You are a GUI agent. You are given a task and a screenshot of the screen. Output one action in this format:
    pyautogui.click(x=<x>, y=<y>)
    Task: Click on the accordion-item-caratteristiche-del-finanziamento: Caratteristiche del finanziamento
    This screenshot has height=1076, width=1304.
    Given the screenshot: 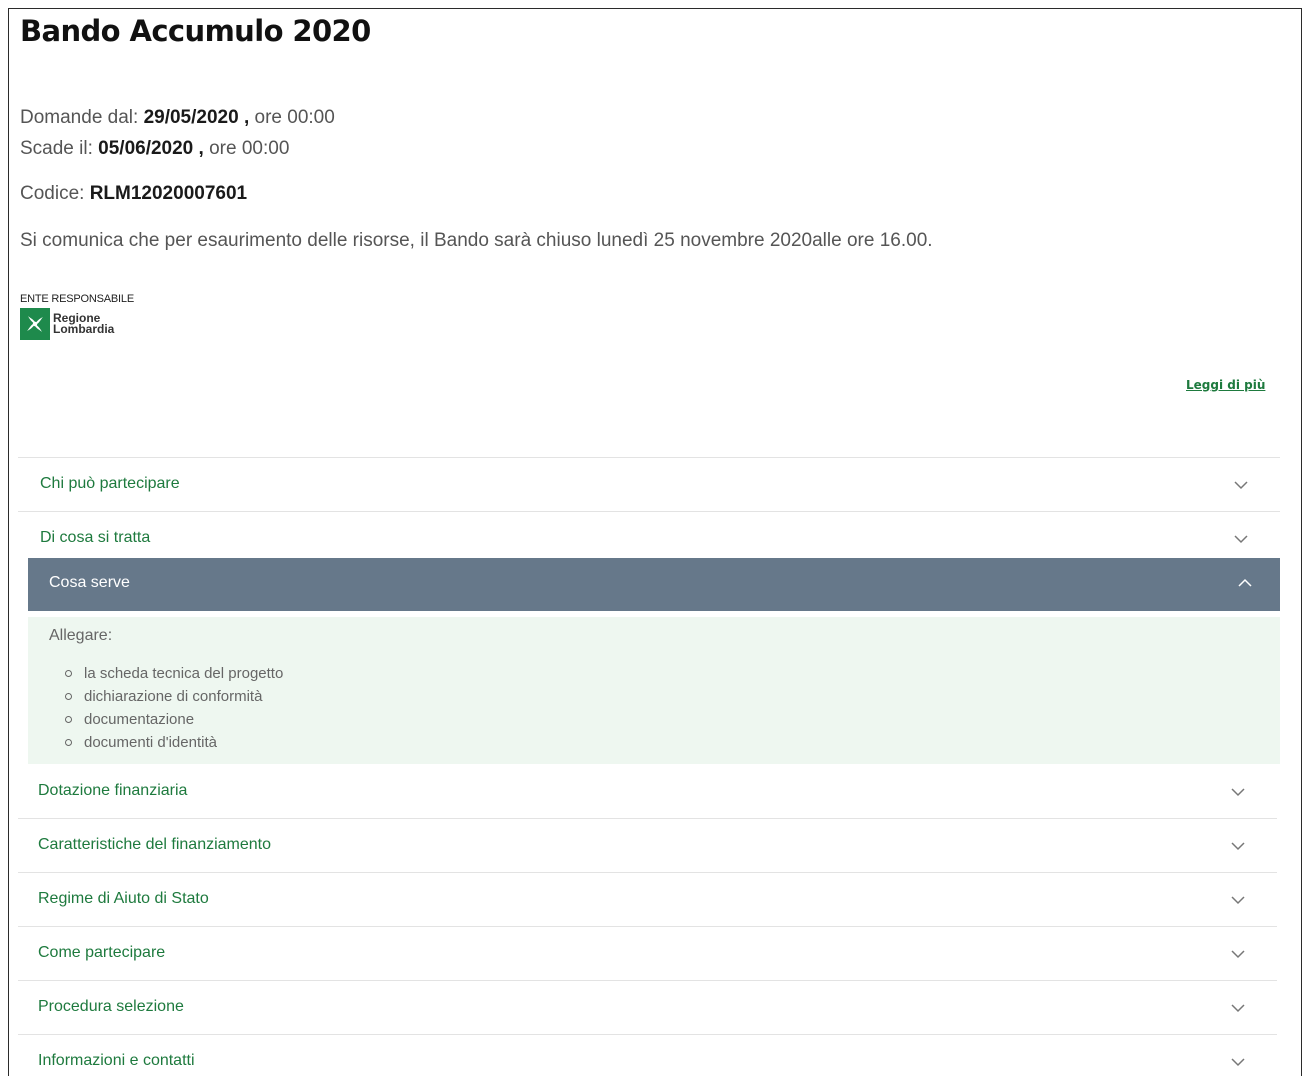 What is the action you would take?
    pyautogui.click(x=647, y=845)
    